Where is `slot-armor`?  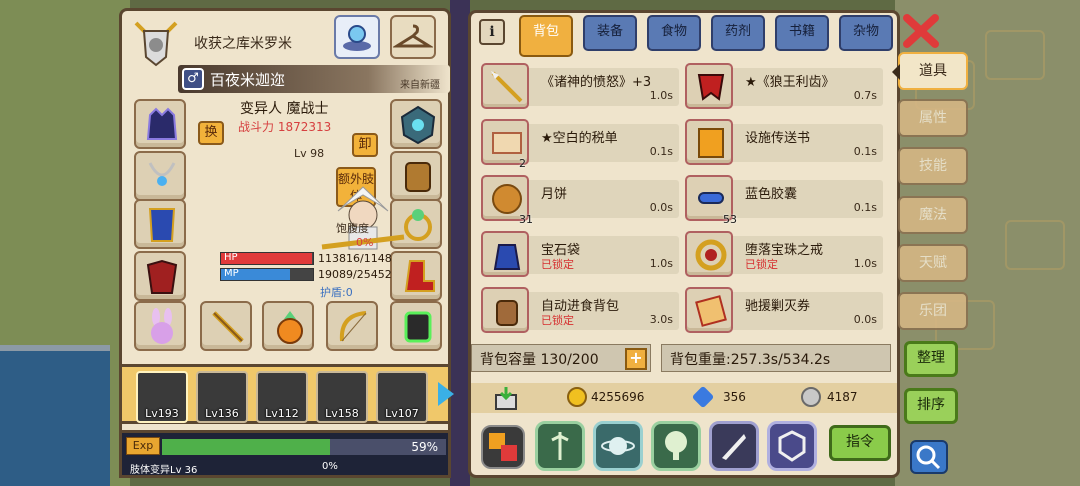
slot-armor is located at coordinates (160, 224).